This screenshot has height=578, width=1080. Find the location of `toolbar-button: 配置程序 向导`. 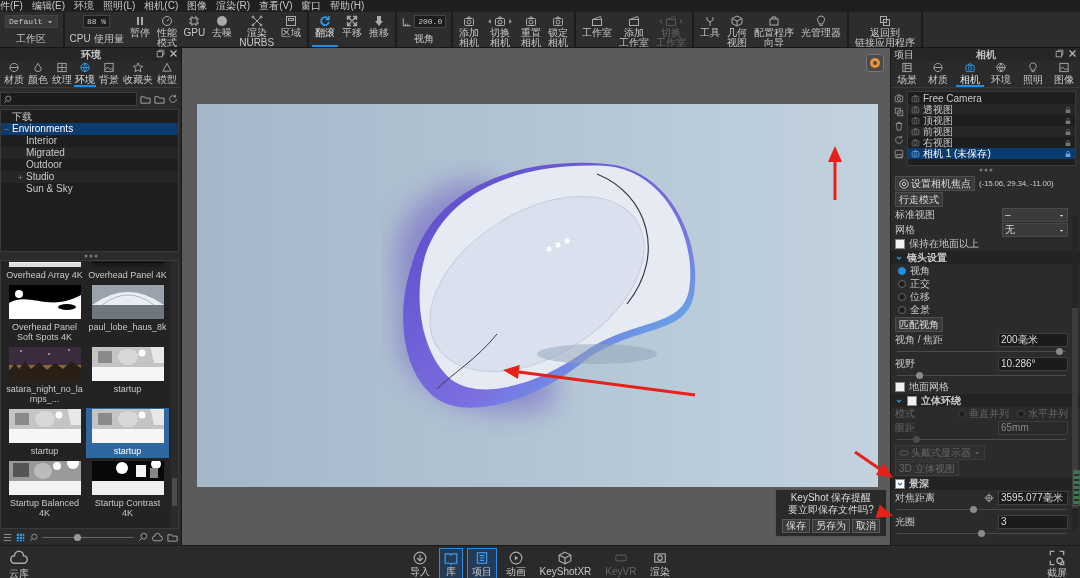

toolbar-button: 配置程序 向导 is located at coordinates (774, 29).